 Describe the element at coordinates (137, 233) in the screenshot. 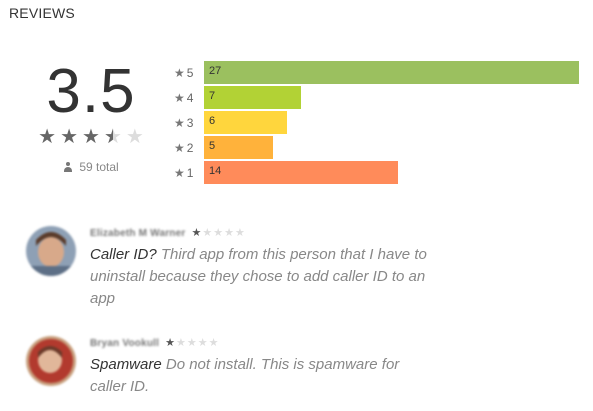

I see `reviewer-name: Elizabeth M Warner` at that location.